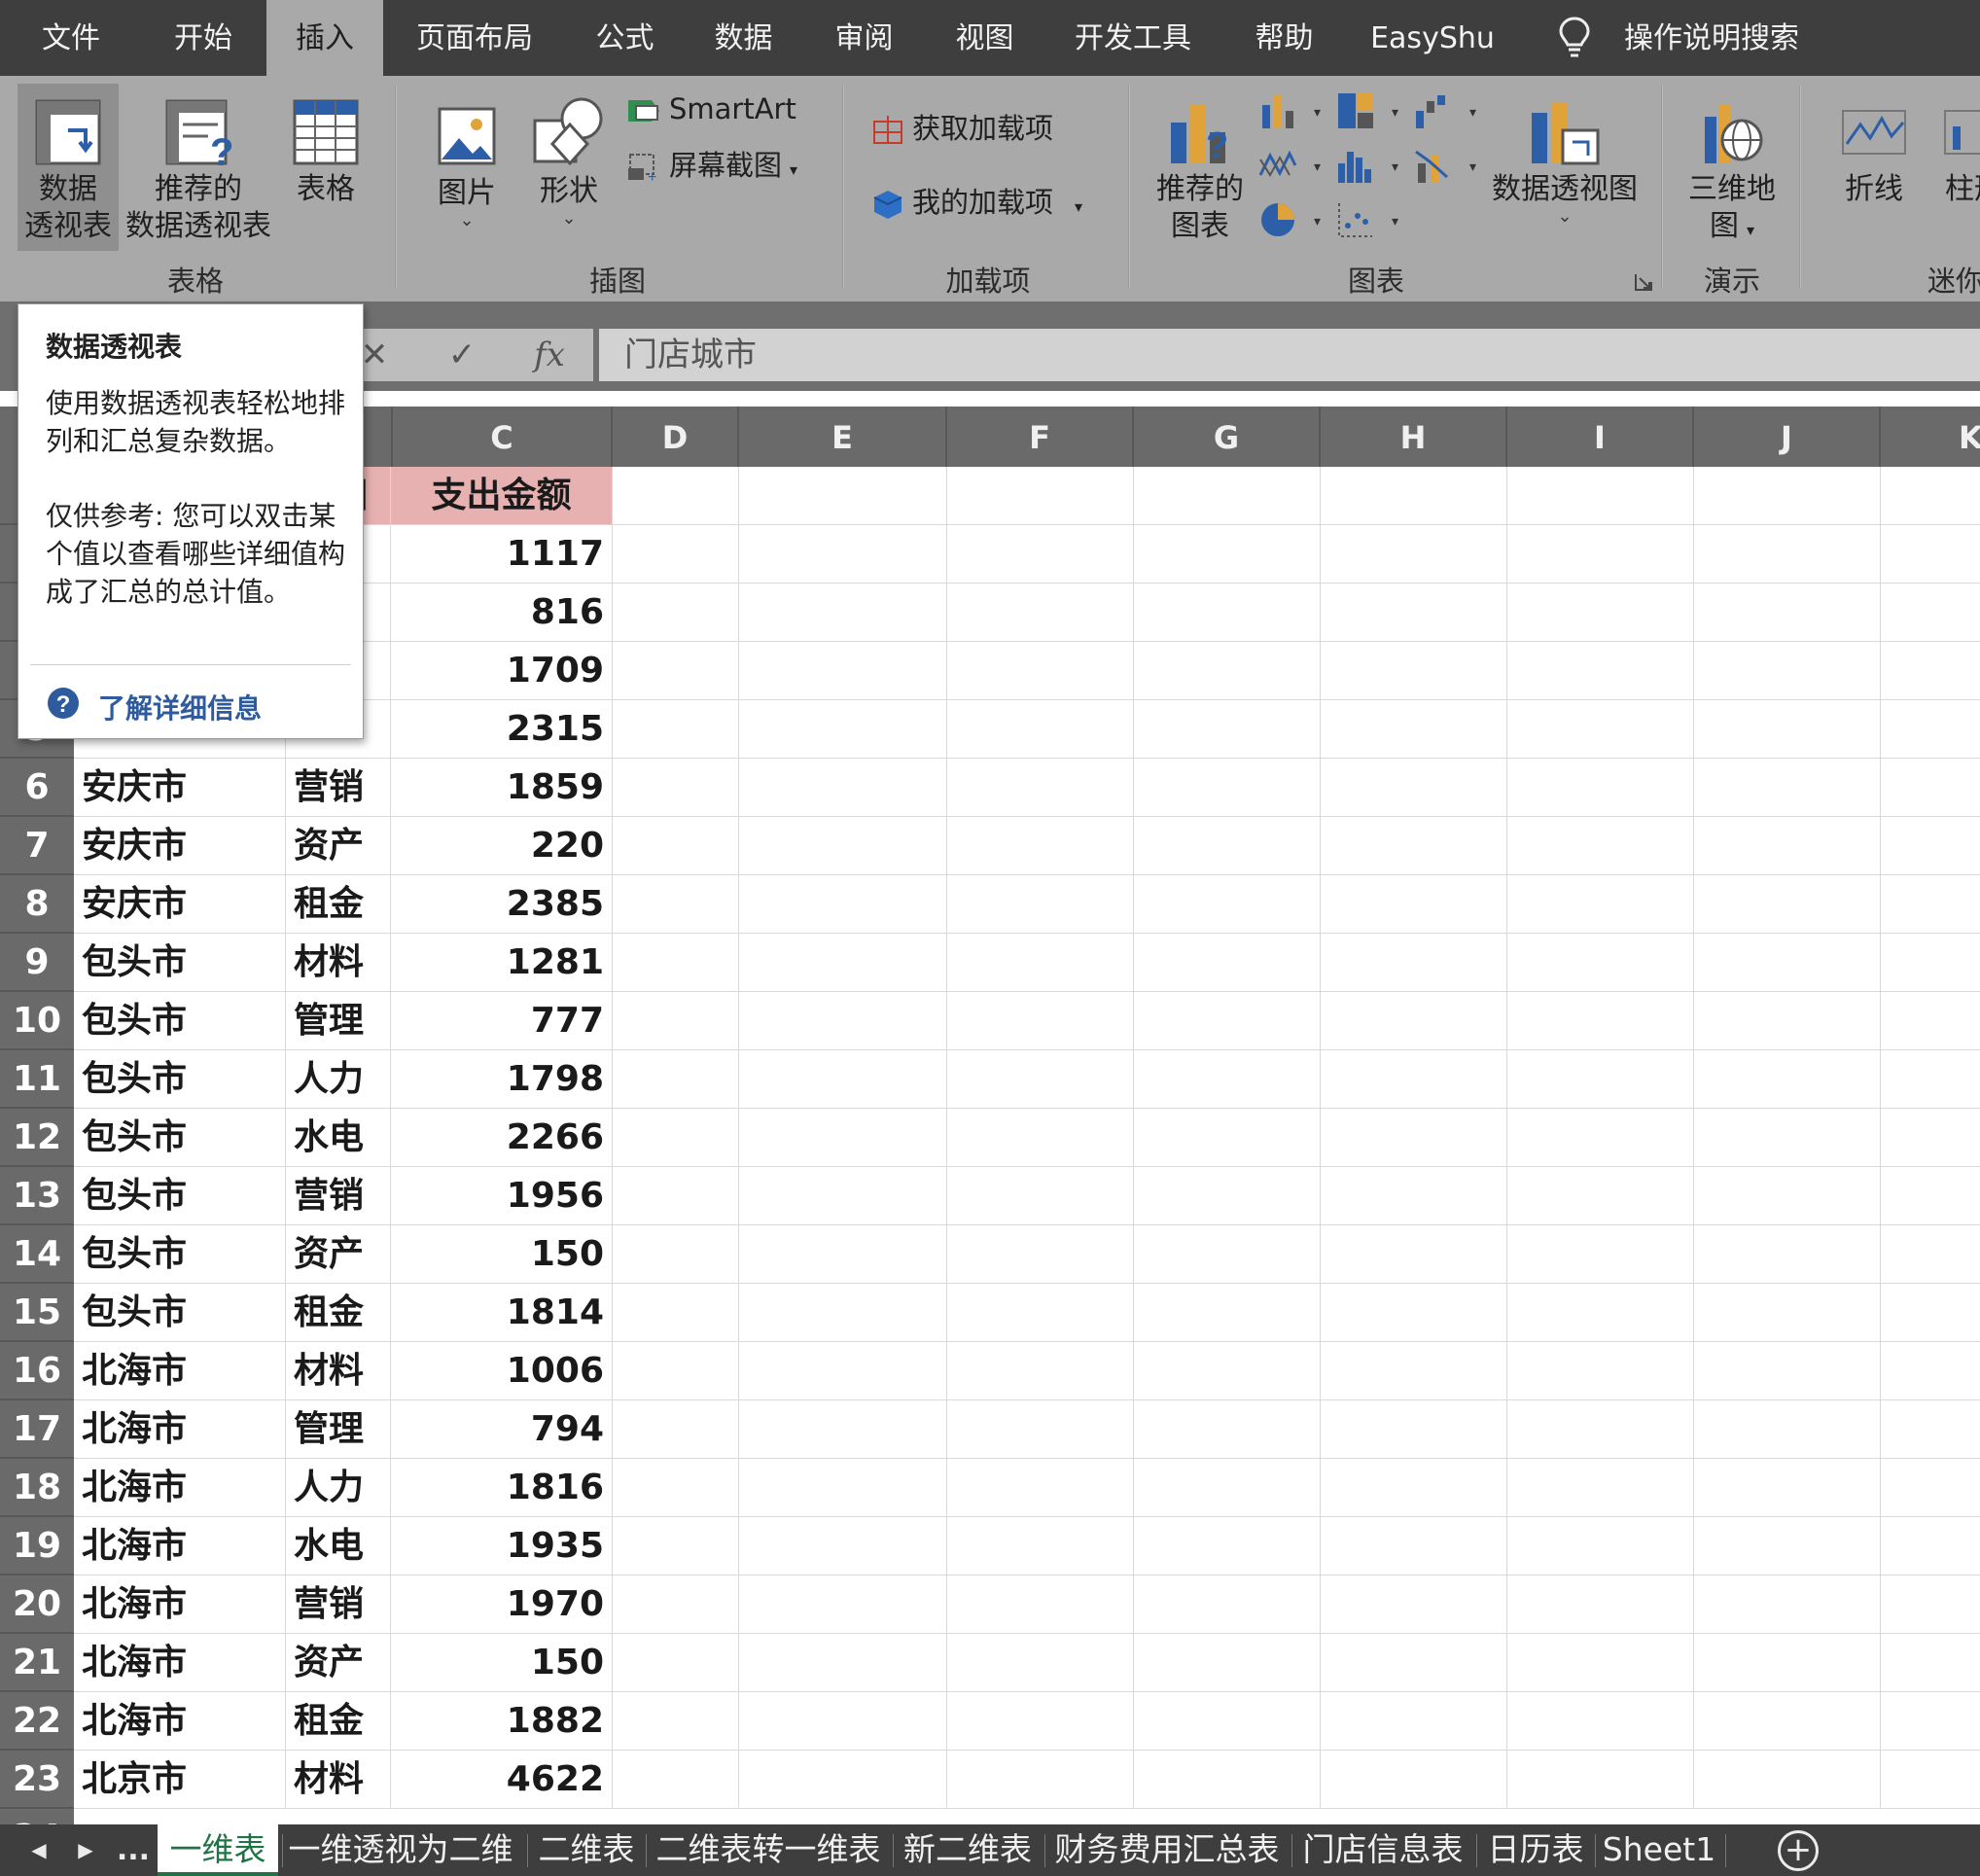 This screenshot has height=1876, width=1980. Describe the element at coordinates (1874, 167) in the screenshot. I see `sparkline-line-button: 折线` at that location.